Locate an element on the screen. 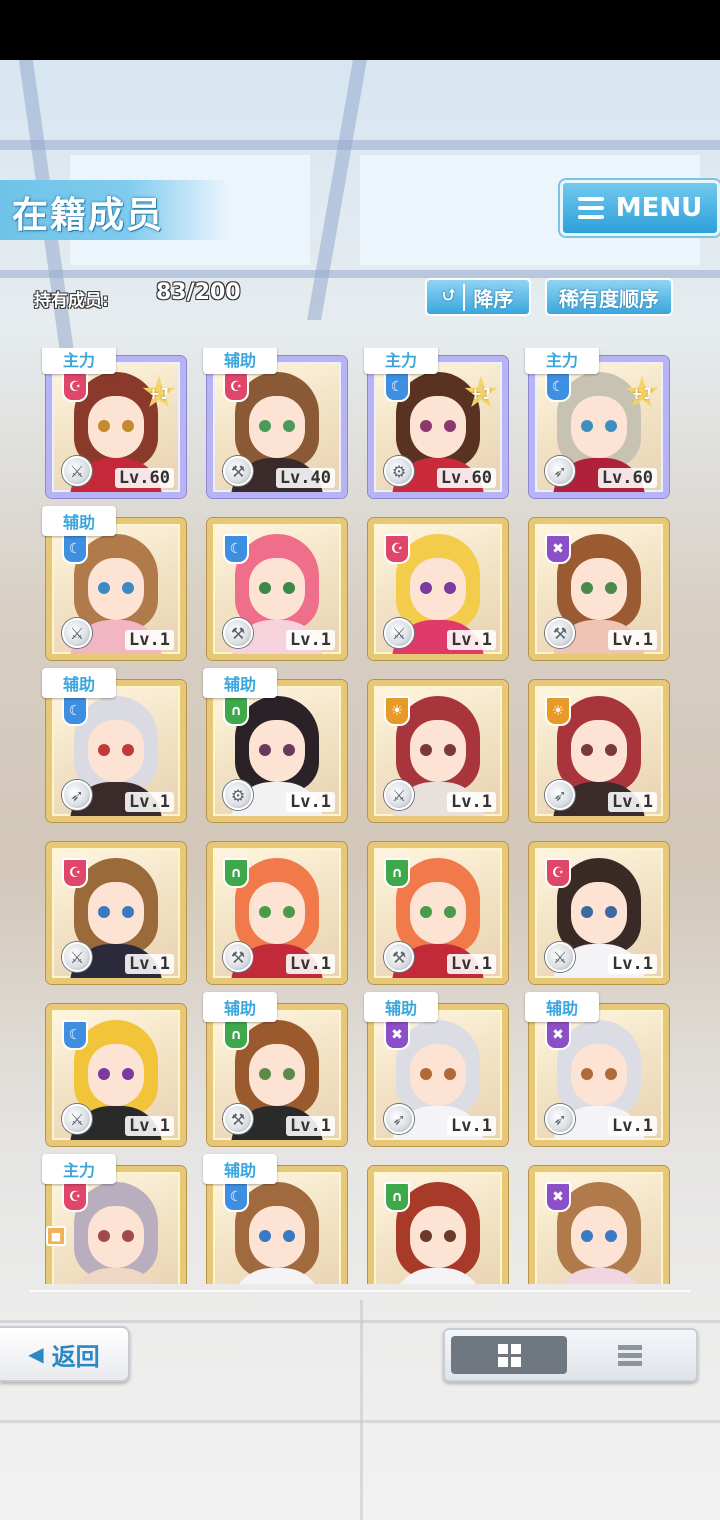  page-title: 在籍成员 is located at coordinates (88, 215).